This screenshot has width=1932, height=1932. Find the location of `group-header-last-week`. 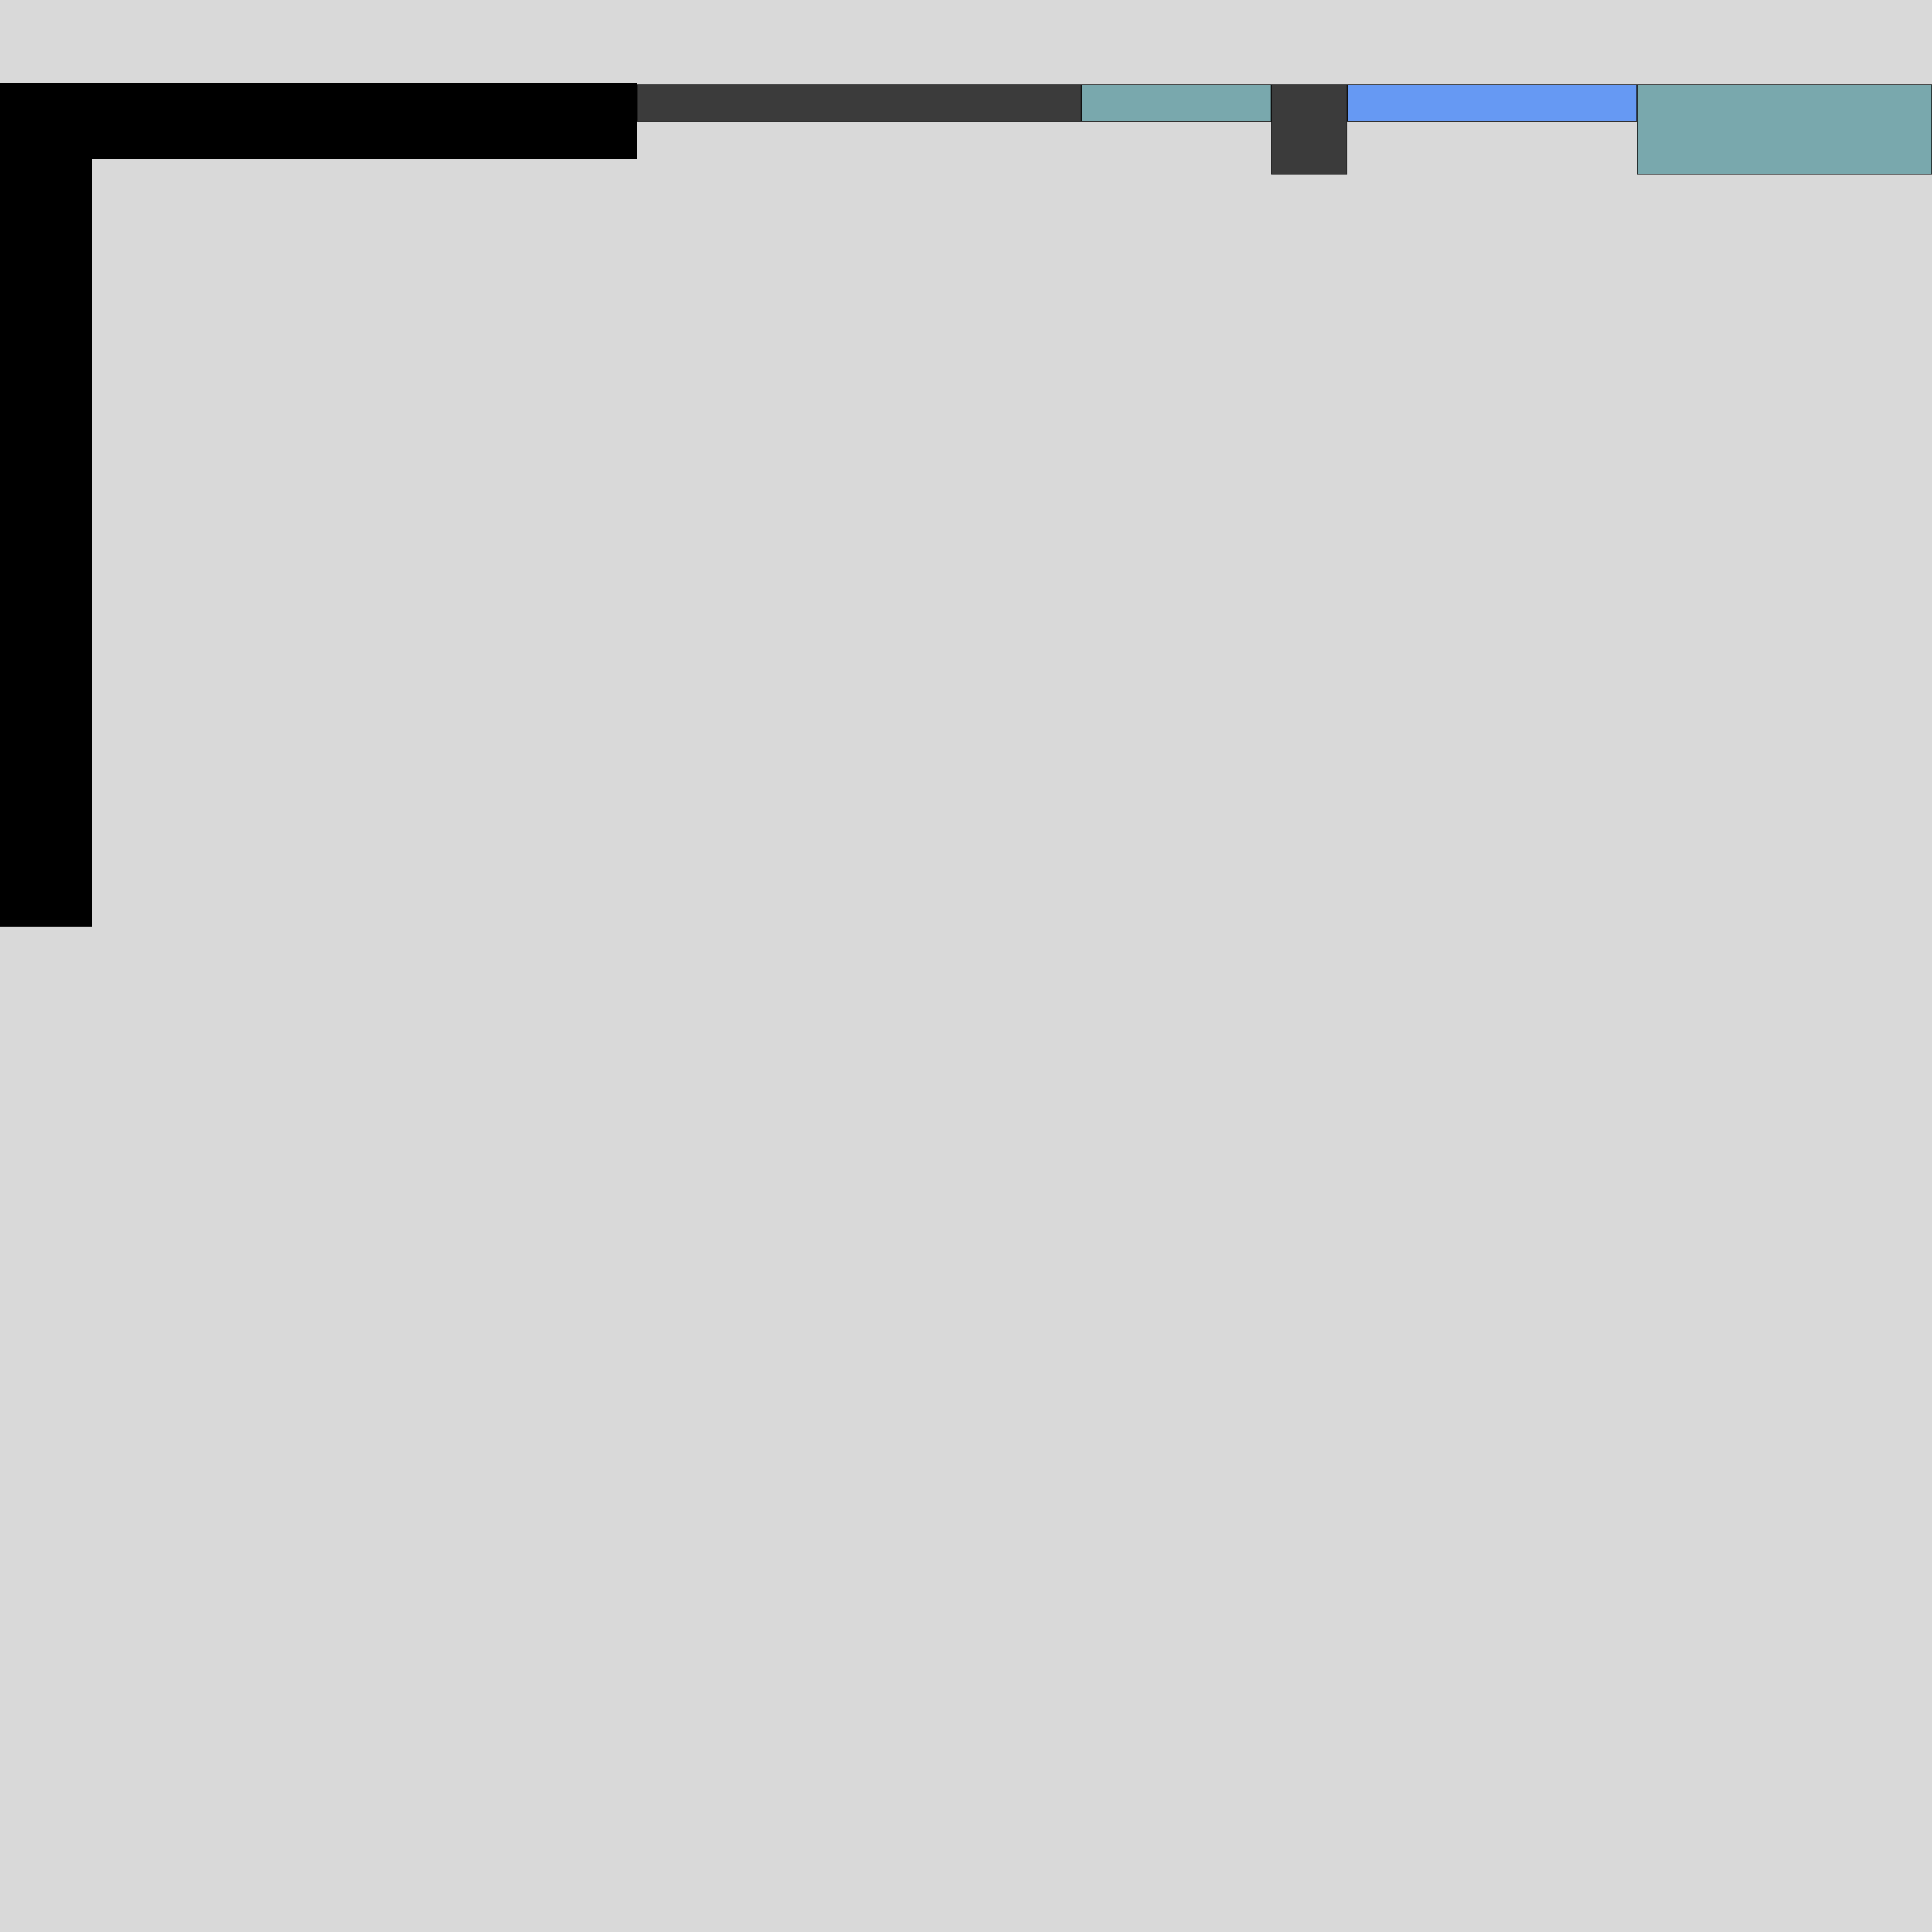

group-header-last-week is located at coordinates (1492, 103).